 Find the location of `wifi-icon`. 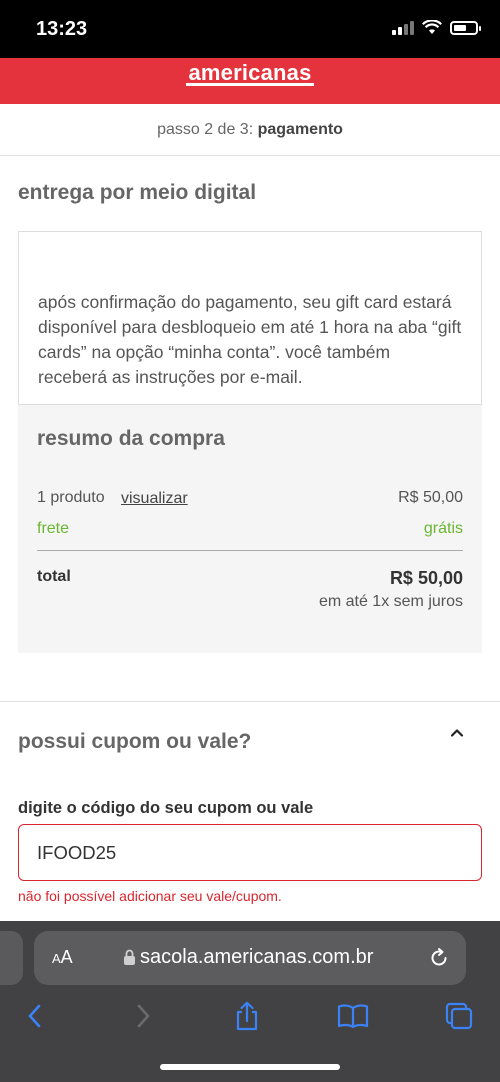

wifi-icon is located at coordinates (432, 27).